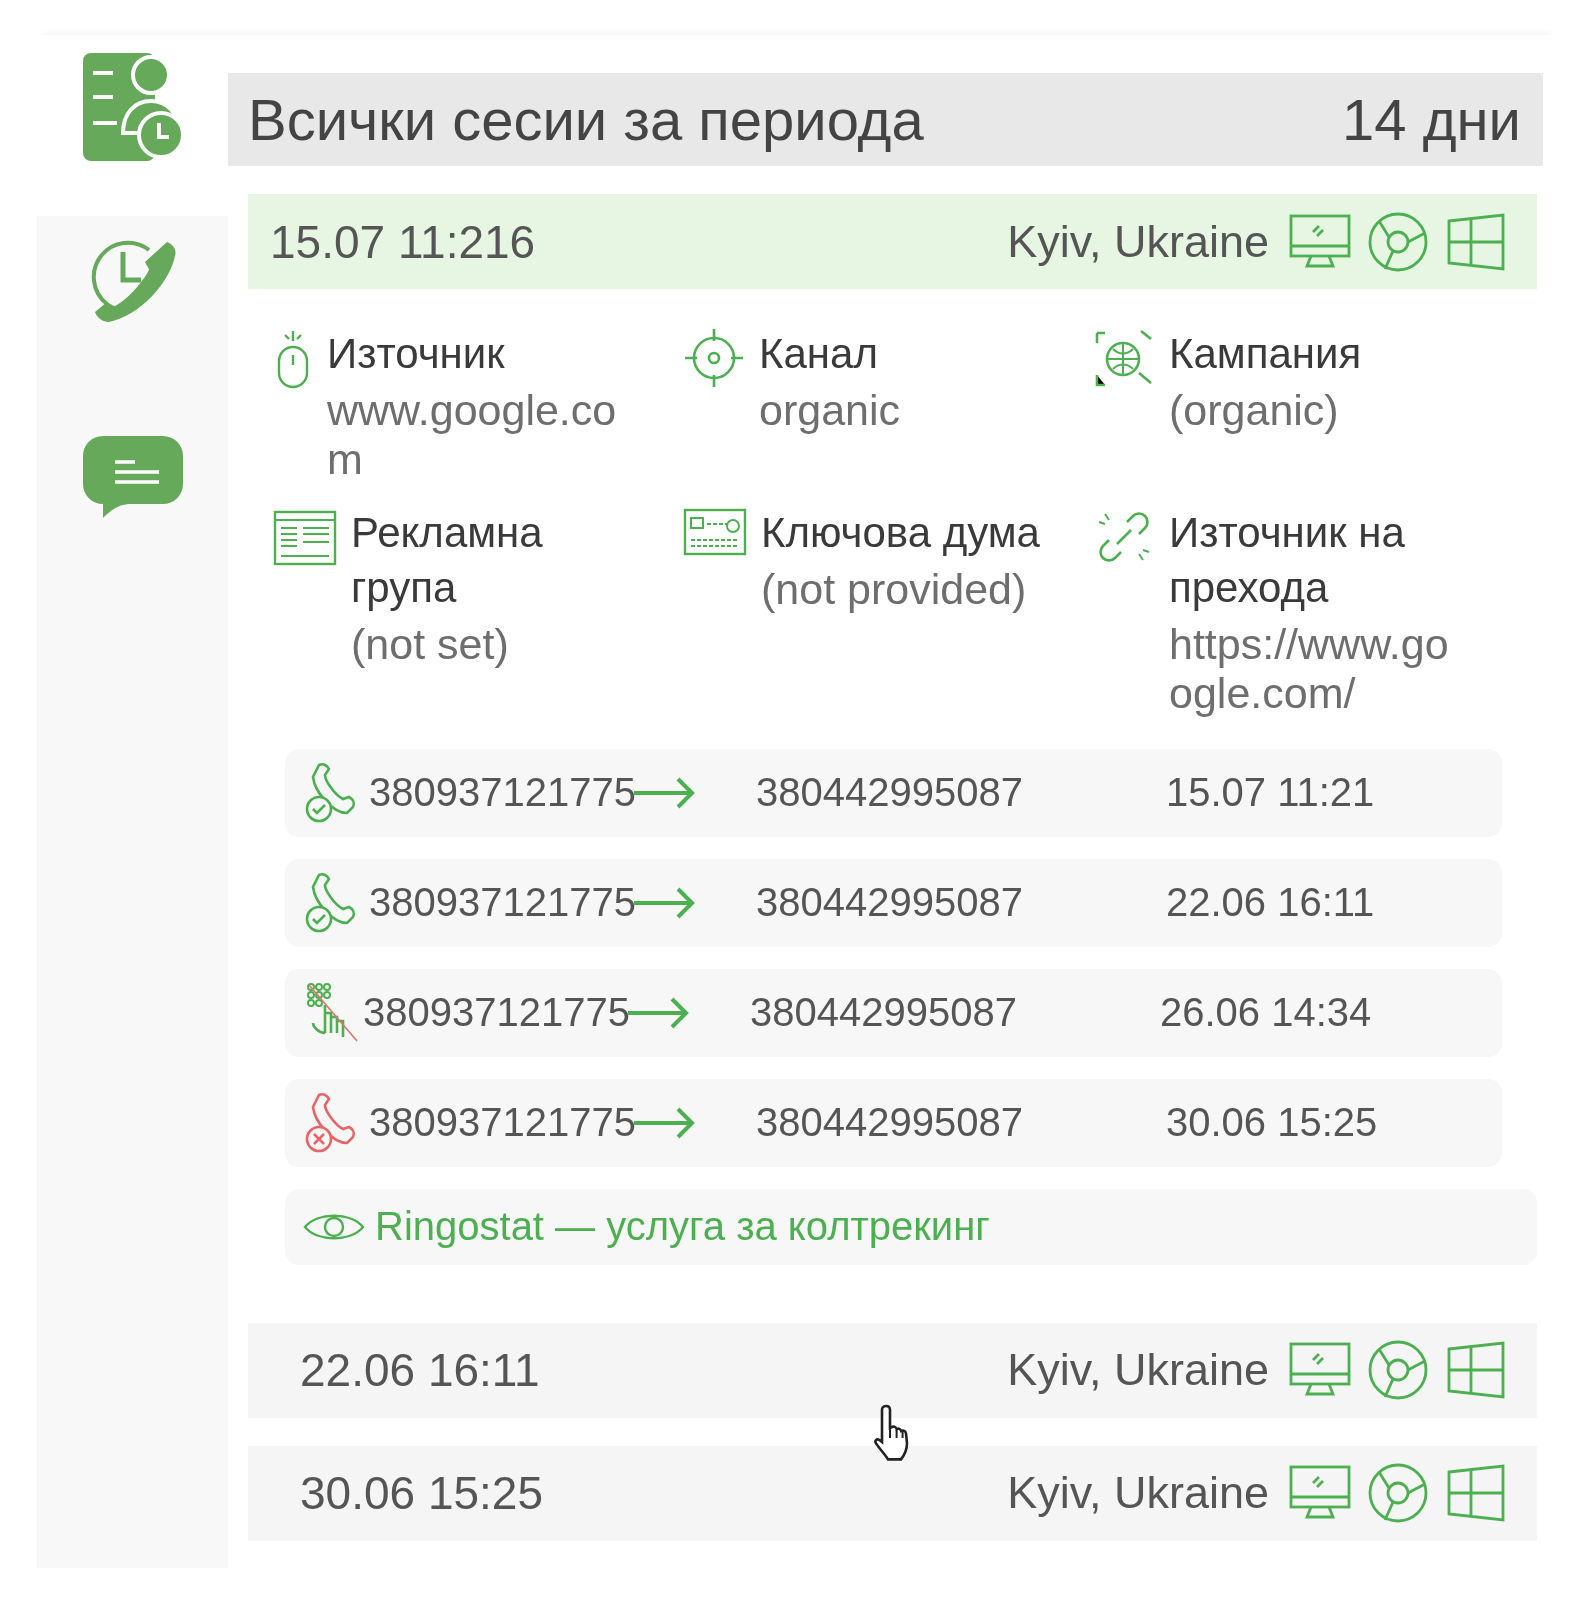 This screenshot has width=1591, height=1600. I want to click on call-row: 380937121775 380442995087 15.07 11:21, so click(893, 792).